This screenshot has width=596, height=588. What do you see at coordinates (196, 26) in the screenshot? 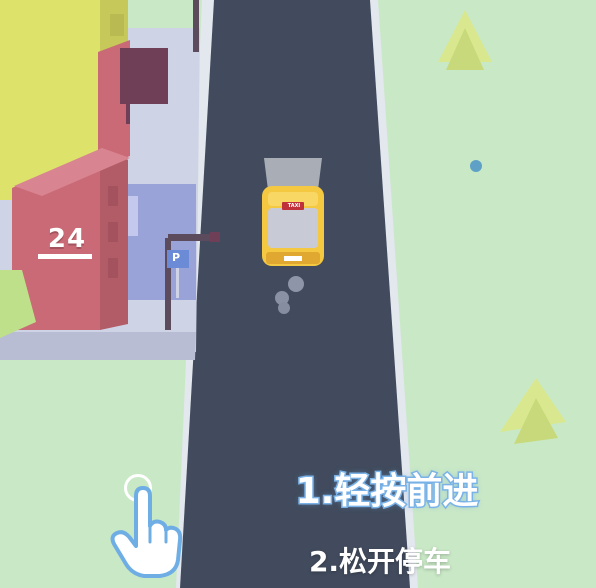
I see `lamp-post-top` at bounding box center [196, 26].